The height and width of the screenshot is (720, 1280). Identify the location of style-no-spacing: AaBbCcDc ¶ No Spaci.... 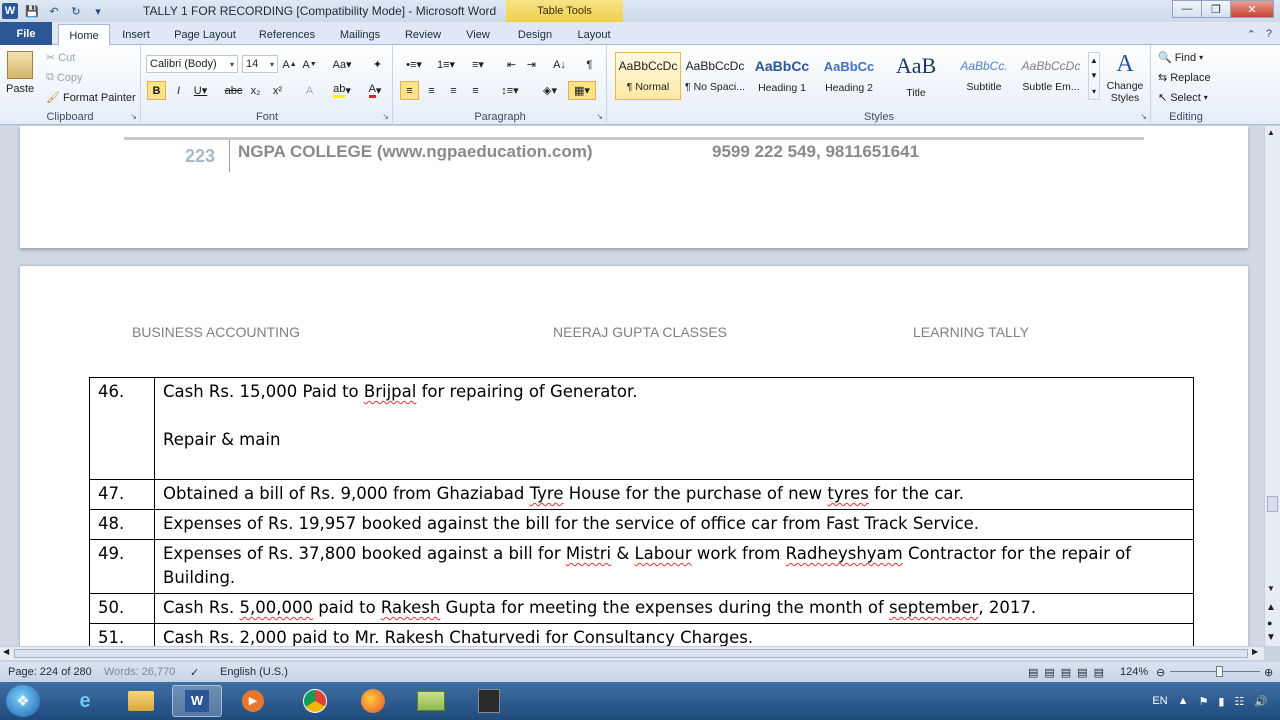
(715, 76).